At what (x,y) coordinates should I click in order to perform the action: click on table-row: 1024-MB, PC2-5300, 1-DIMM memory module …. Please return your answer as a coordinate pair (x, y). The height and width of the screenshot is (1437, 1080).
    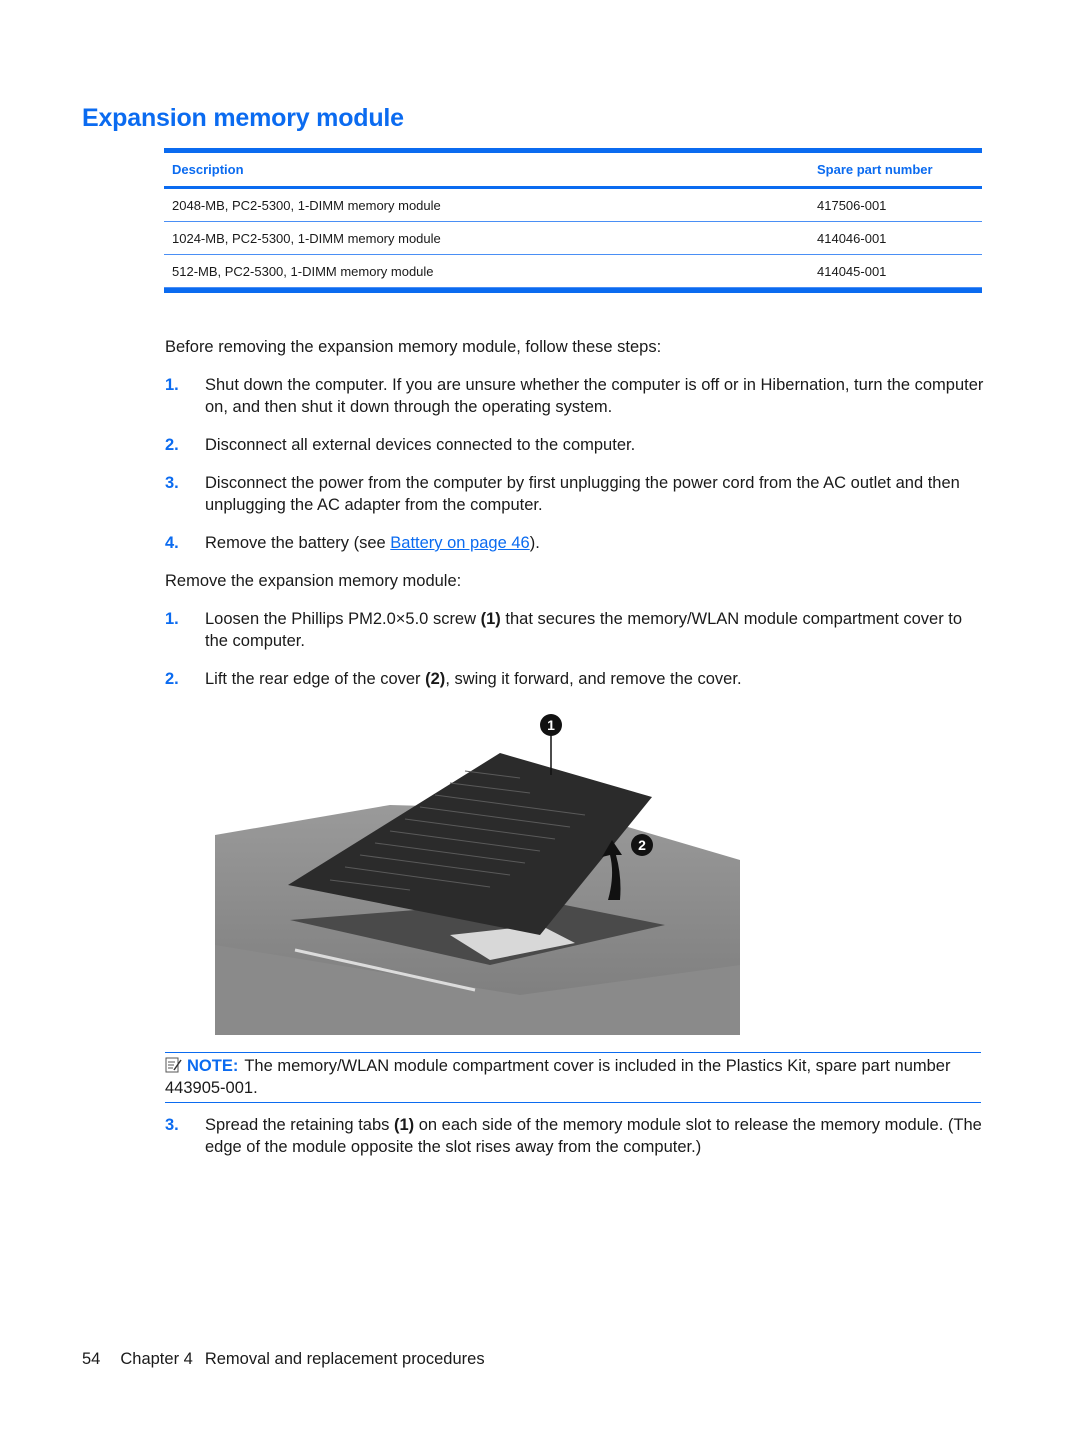
    Looking at the image, I should click on (573, 238).